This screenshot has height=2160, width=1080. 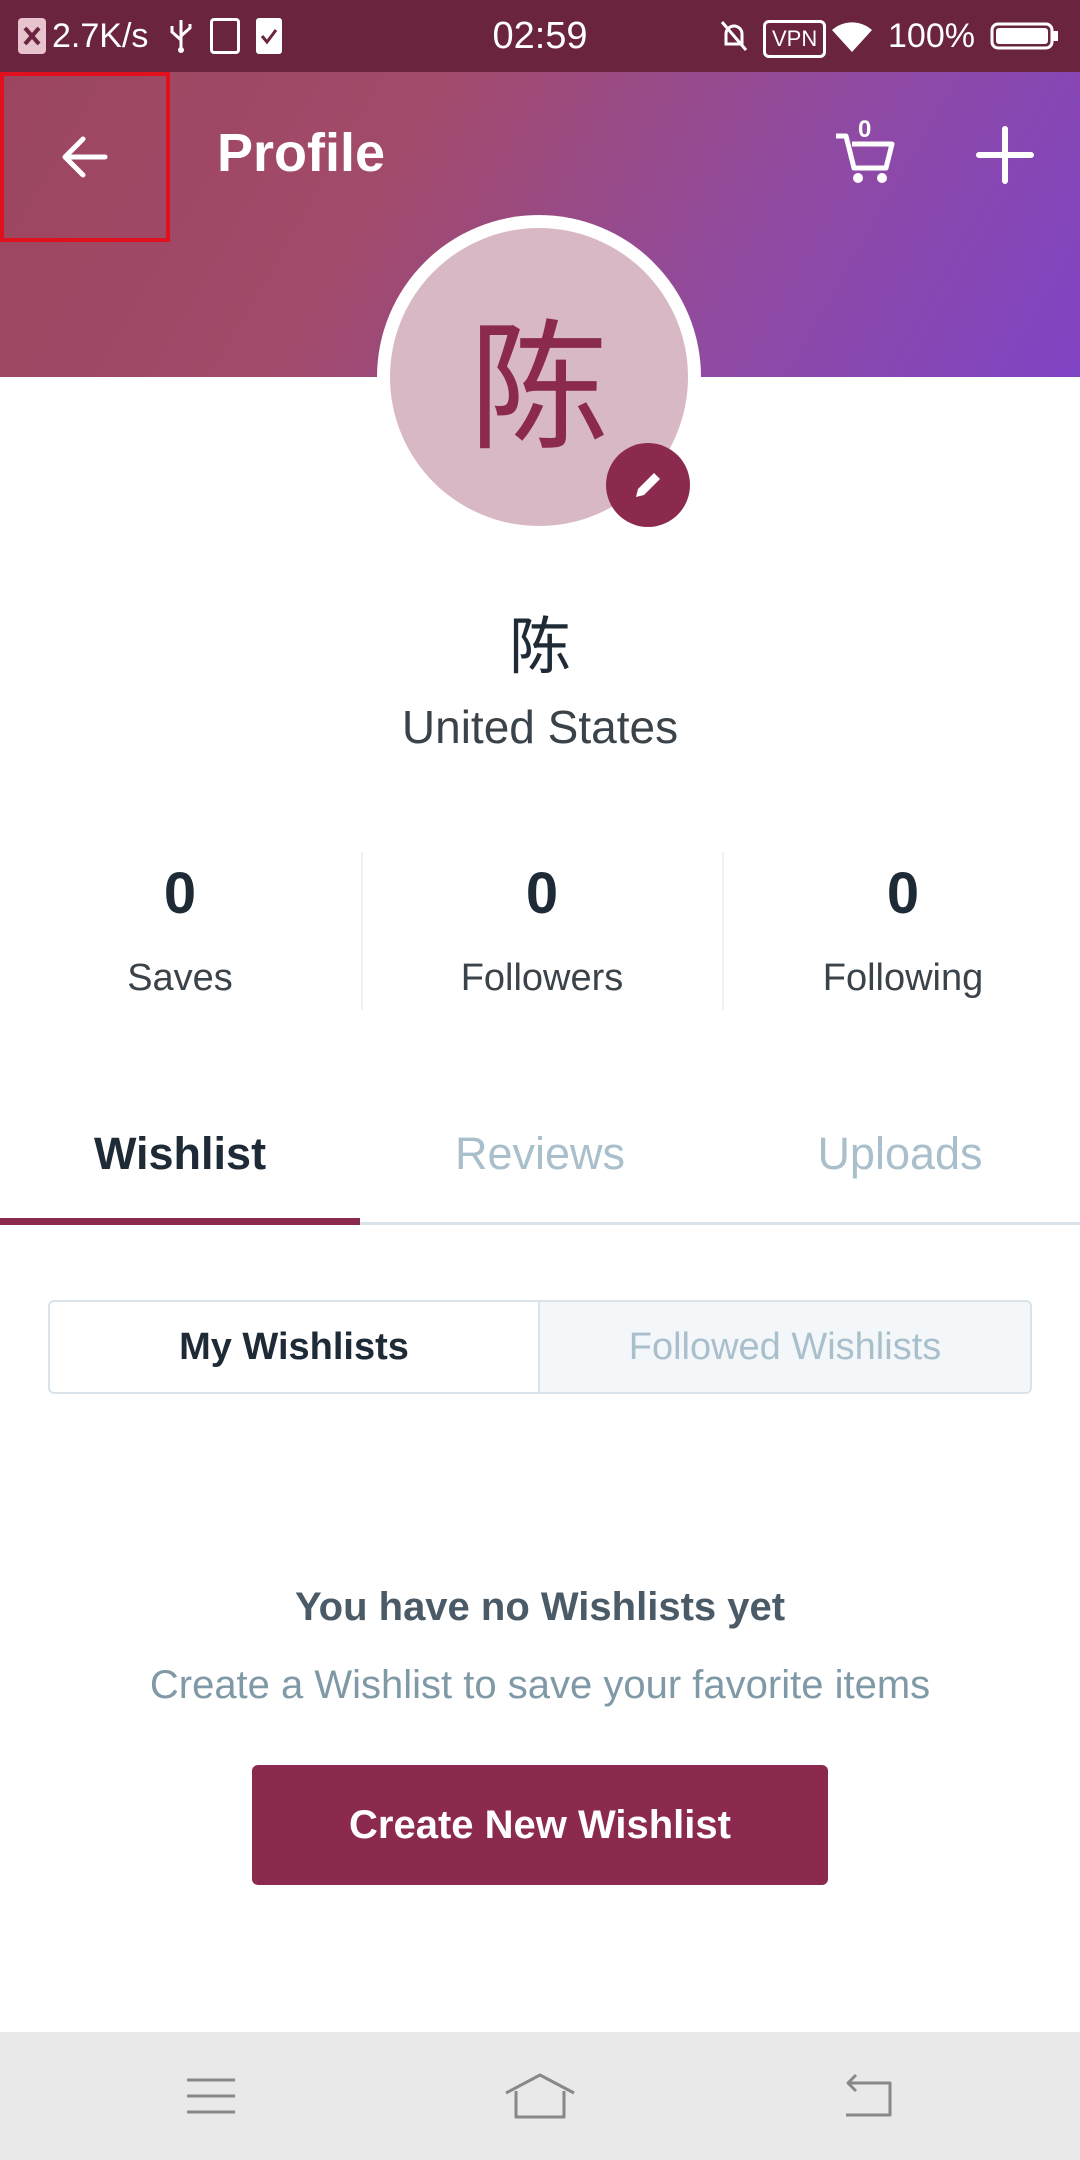 I want to click on stat-label: Following, so click(x=903, y=978).